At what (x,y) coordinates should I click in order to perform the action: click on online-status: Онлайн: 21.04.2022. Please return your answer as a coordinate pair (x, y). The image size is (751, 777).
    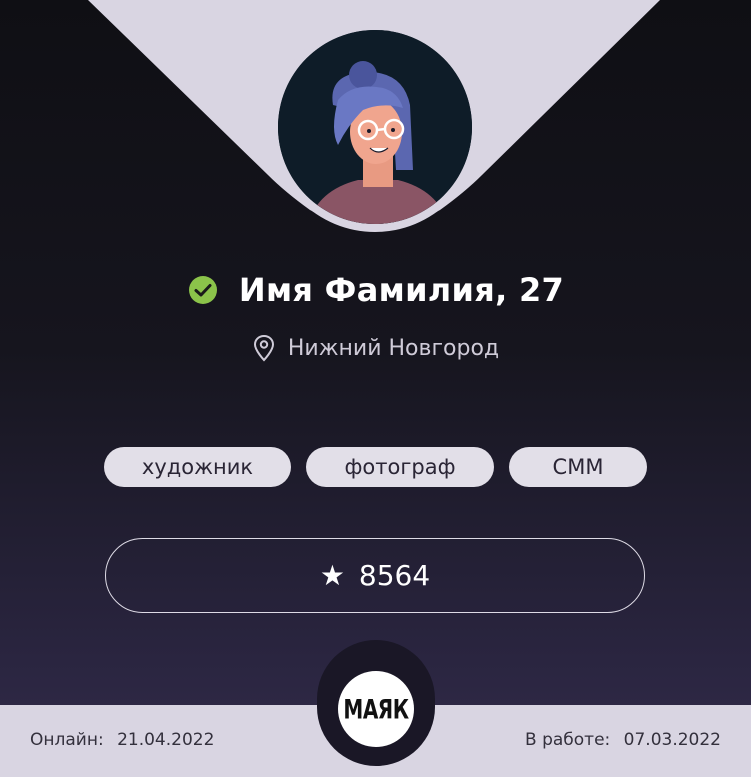
    Looking at the image, I should click on (122, 740).